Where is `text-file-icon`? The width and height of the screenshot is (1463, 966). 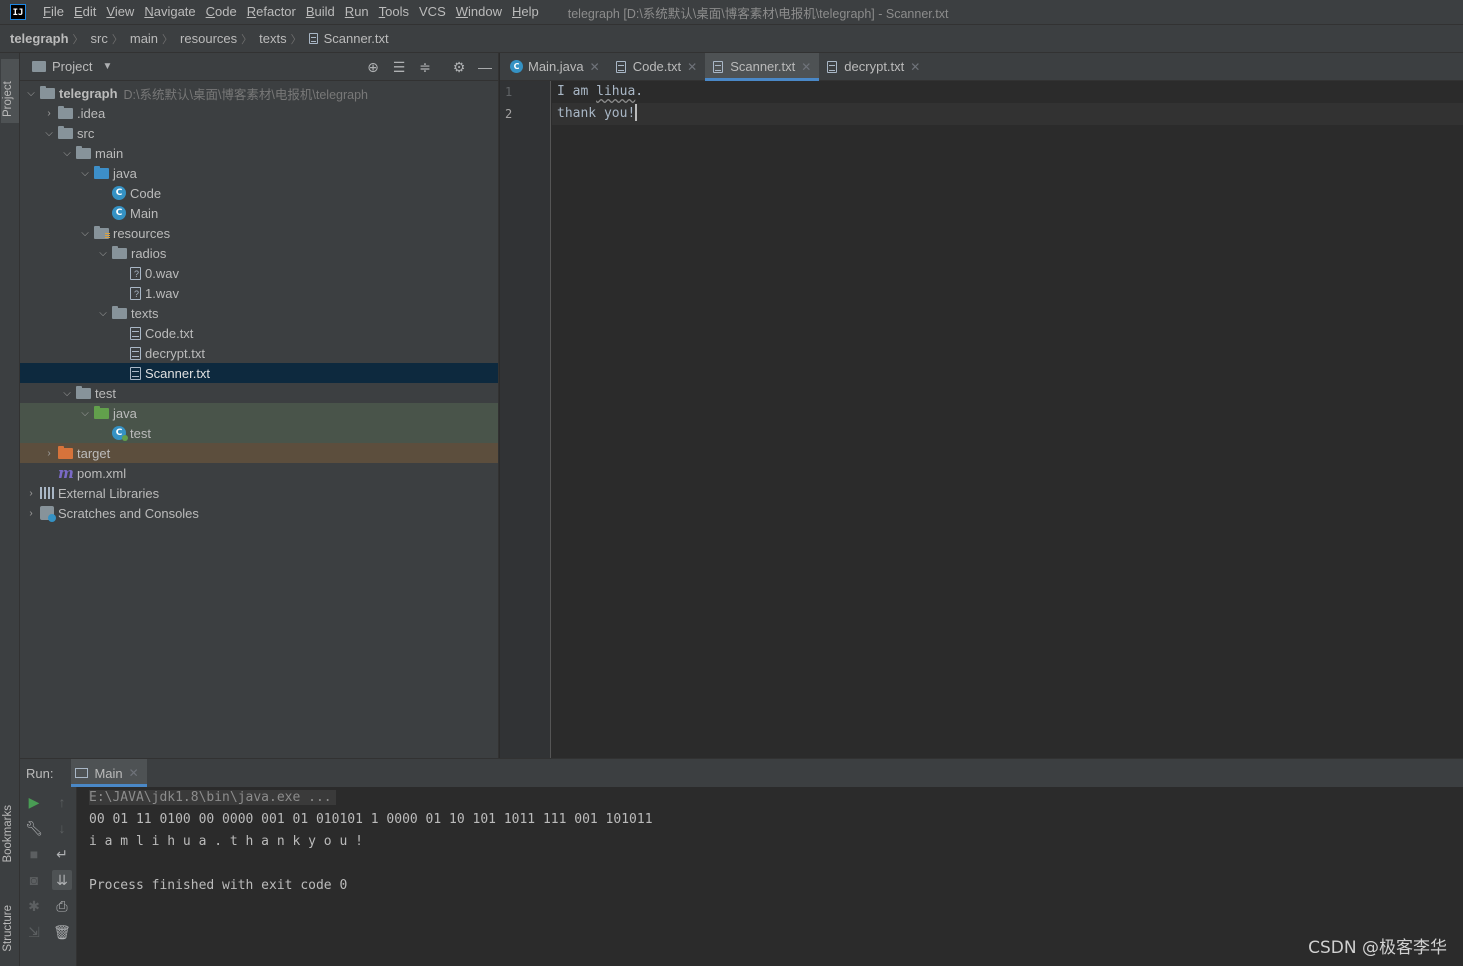 text-file-icon is located at coordinates (135, 333).